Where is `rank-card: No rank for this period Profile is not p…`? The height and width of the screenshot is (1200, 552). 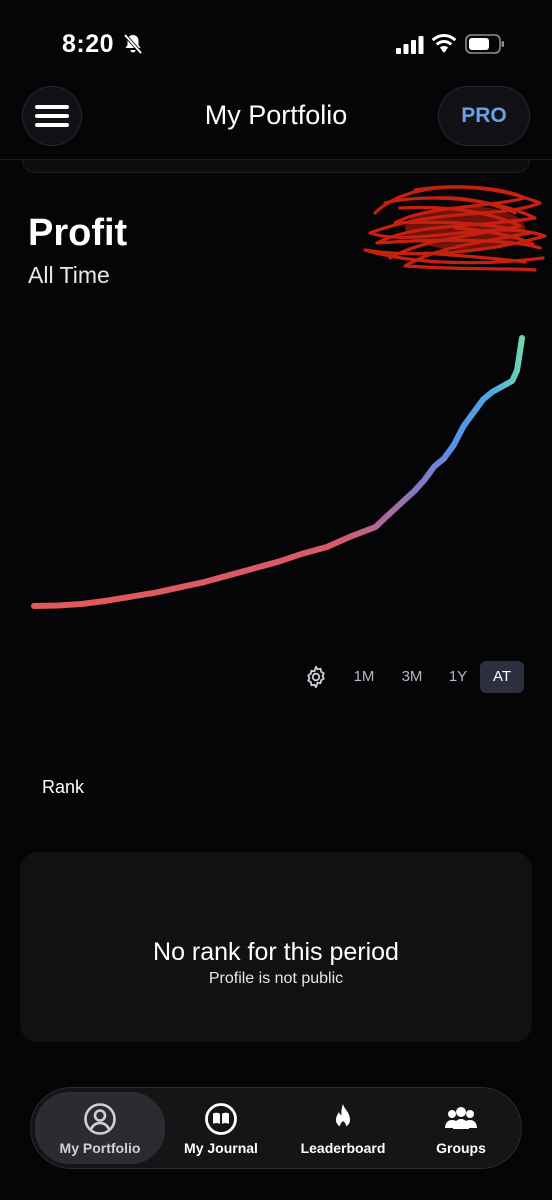
rank-card: No rank for this period Profile is not p… is located at coordinates (276, 947).